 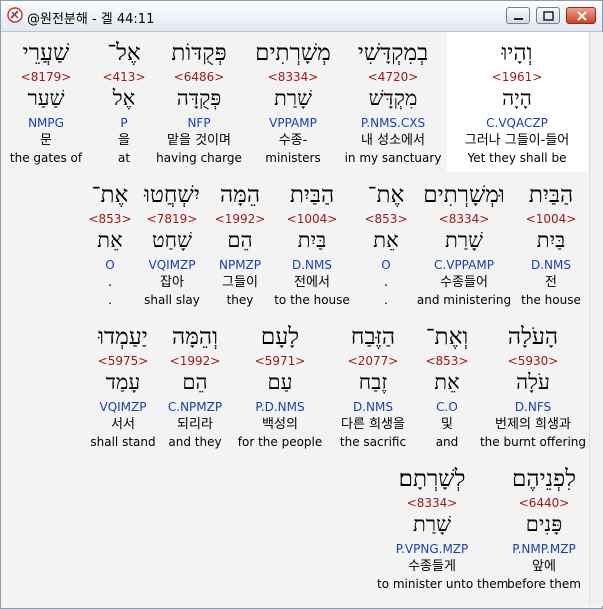 What do you see at coordinates (110, 282) in the screenshot?
I see `korean-gloss: .` at bounding box center [110, 282].